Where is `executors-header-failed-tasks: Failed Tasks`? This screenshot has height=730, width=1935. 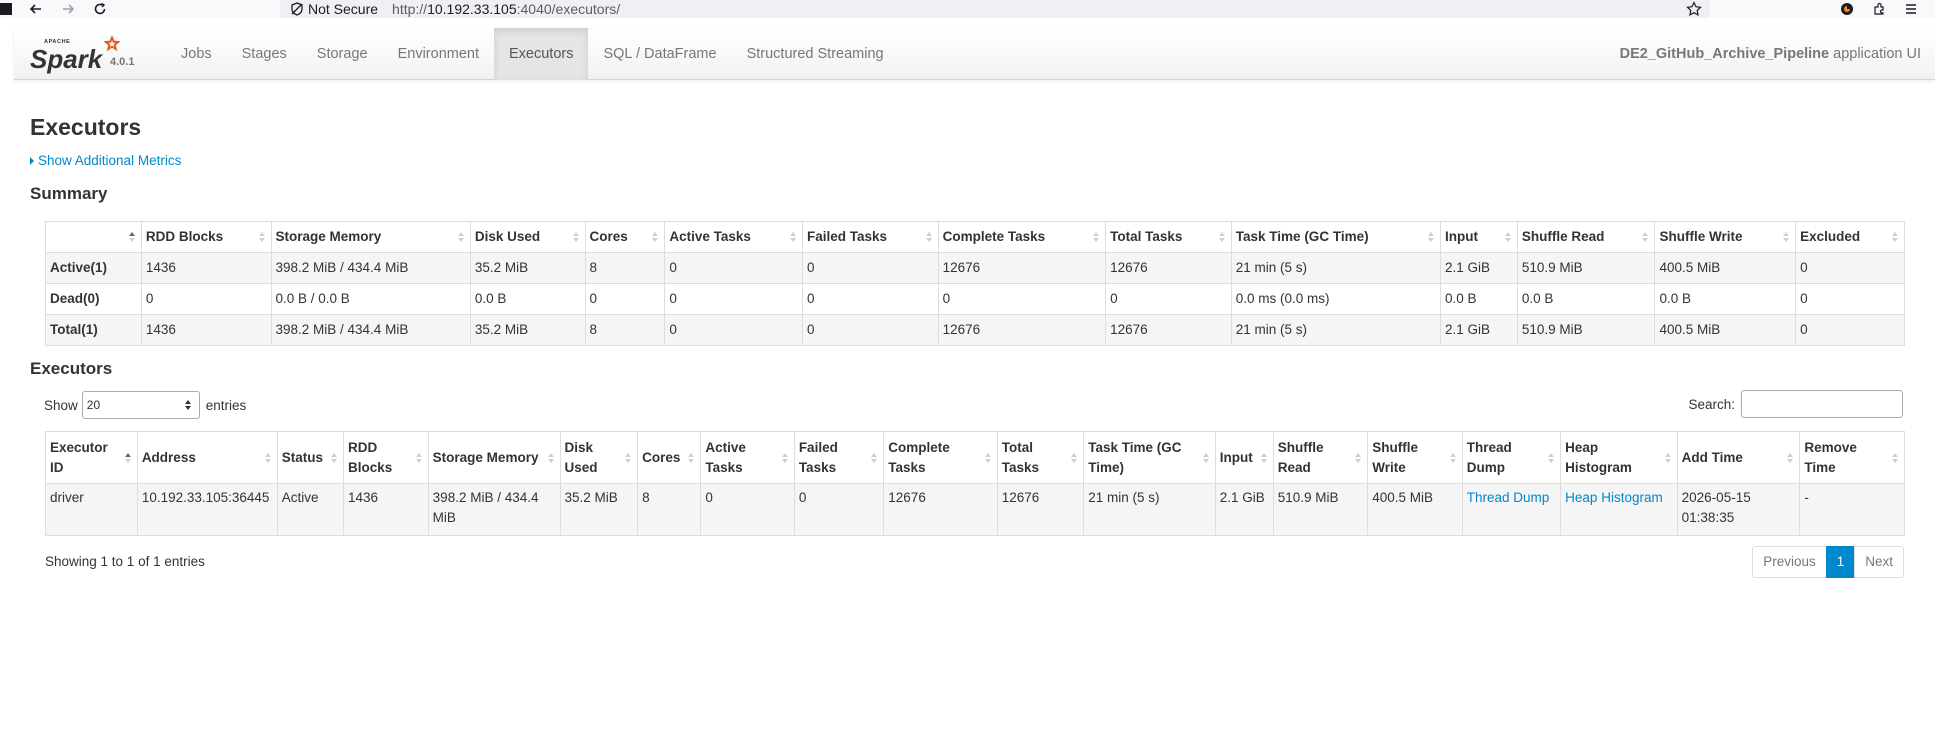
executors-header-failed-tasks: Failed Tasks is located at coordinates (839, 457).